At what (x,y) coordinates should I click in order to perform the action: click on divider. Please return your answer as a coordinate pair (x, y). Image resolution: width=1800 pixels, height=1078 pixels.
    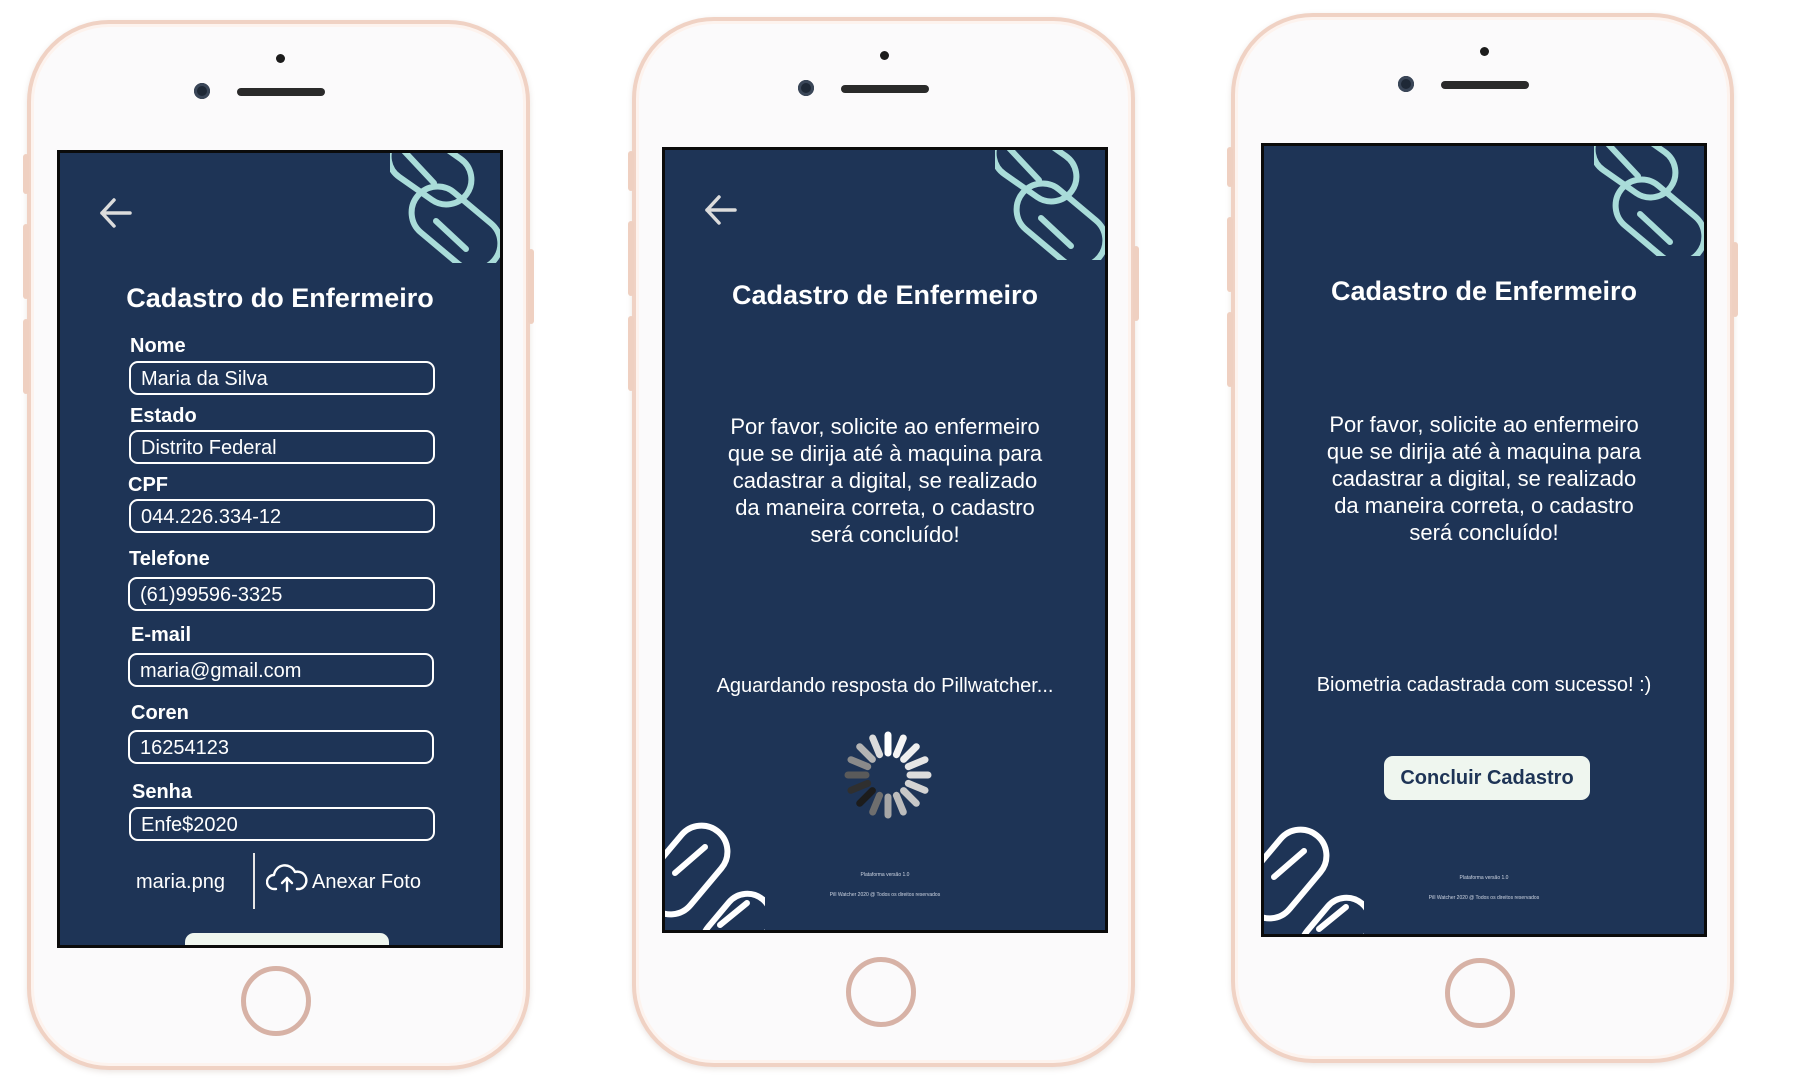
    Looking at the image, I should click on (254, 881).